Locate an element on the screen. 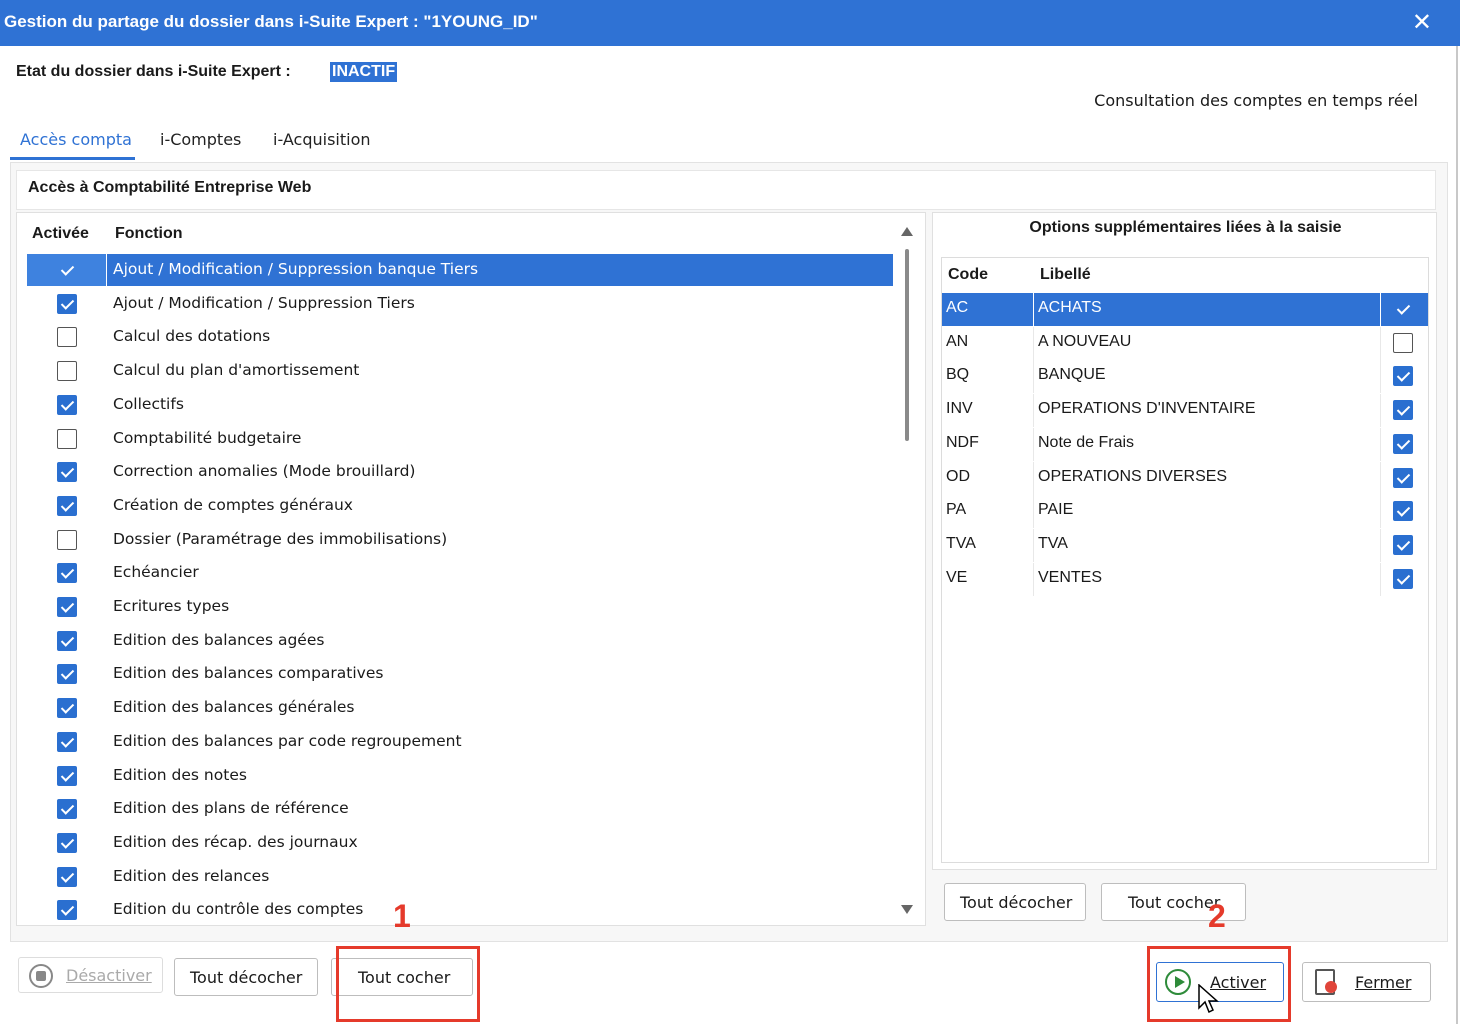 This screenshot has width=1460, height=1024. consult-text: Consultation des comptes en temps réel is located at coordinates (1256, 100).